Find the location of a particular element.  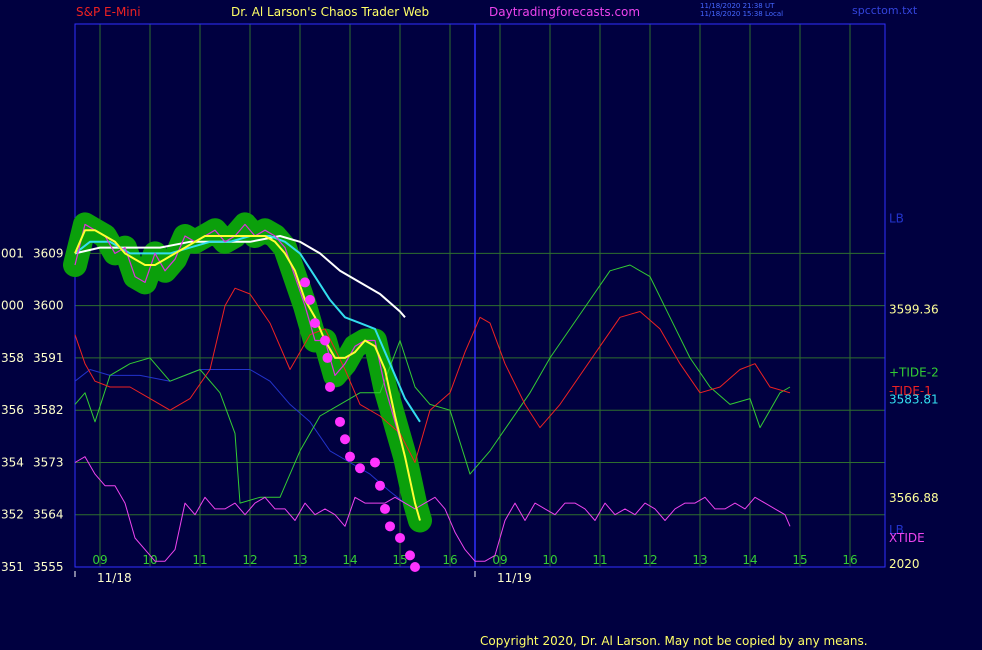

y-tick-left: 356 is located at coordinates (12, 410).